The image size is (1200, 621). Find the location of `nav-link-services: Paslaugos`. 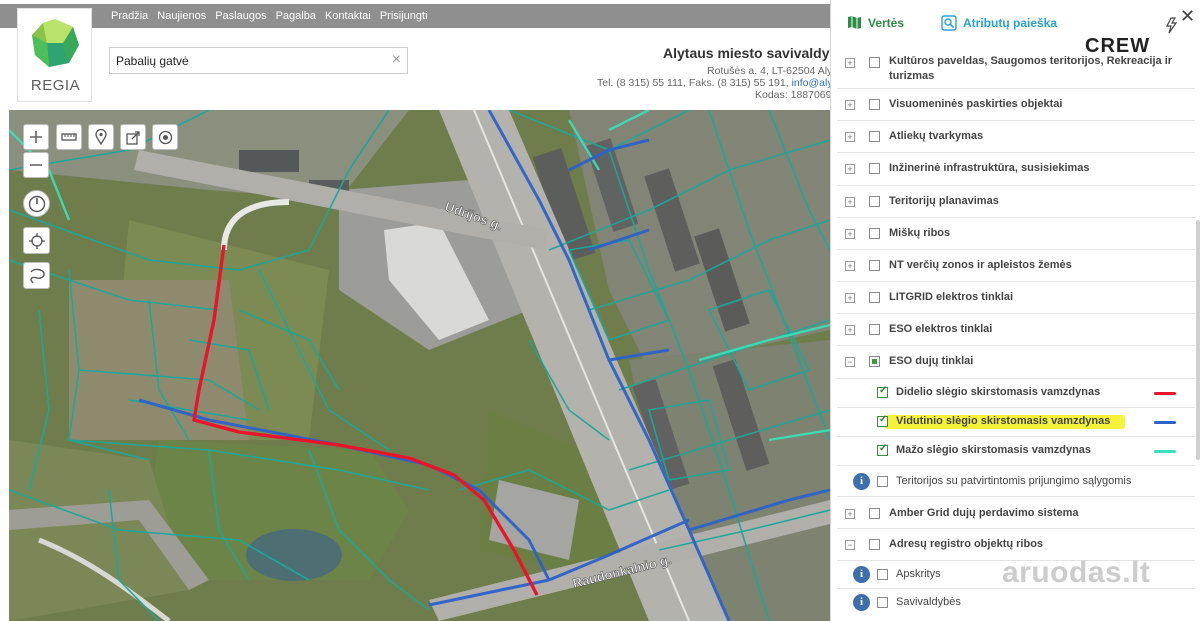

nav-link-services: Paslaugos is located at coordinates (240, 16).